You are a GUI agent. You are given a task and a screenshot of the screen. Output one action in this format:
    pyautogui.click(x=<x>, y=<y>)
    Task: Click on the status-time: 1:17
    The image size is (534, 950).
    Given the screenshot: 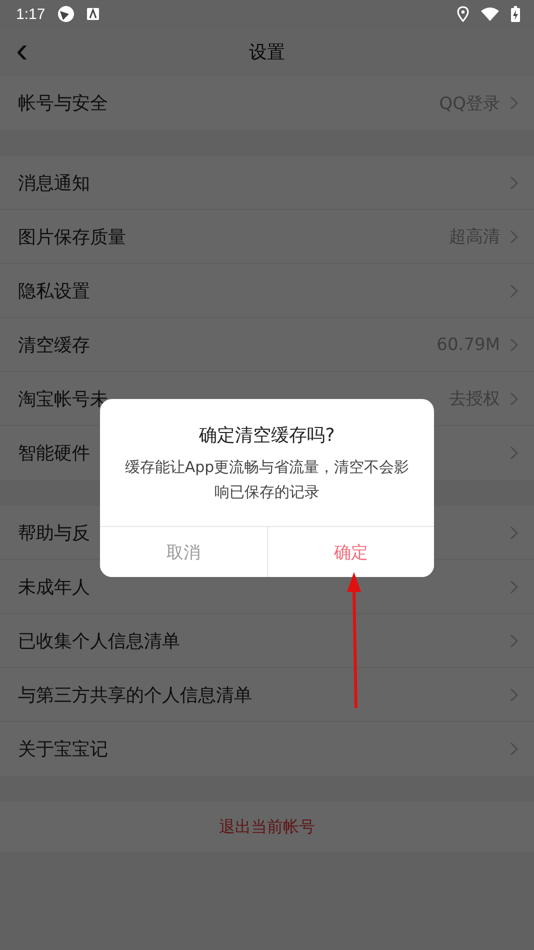 What is the action you would take?
    pyautogui.click(x=31, y=14)
    